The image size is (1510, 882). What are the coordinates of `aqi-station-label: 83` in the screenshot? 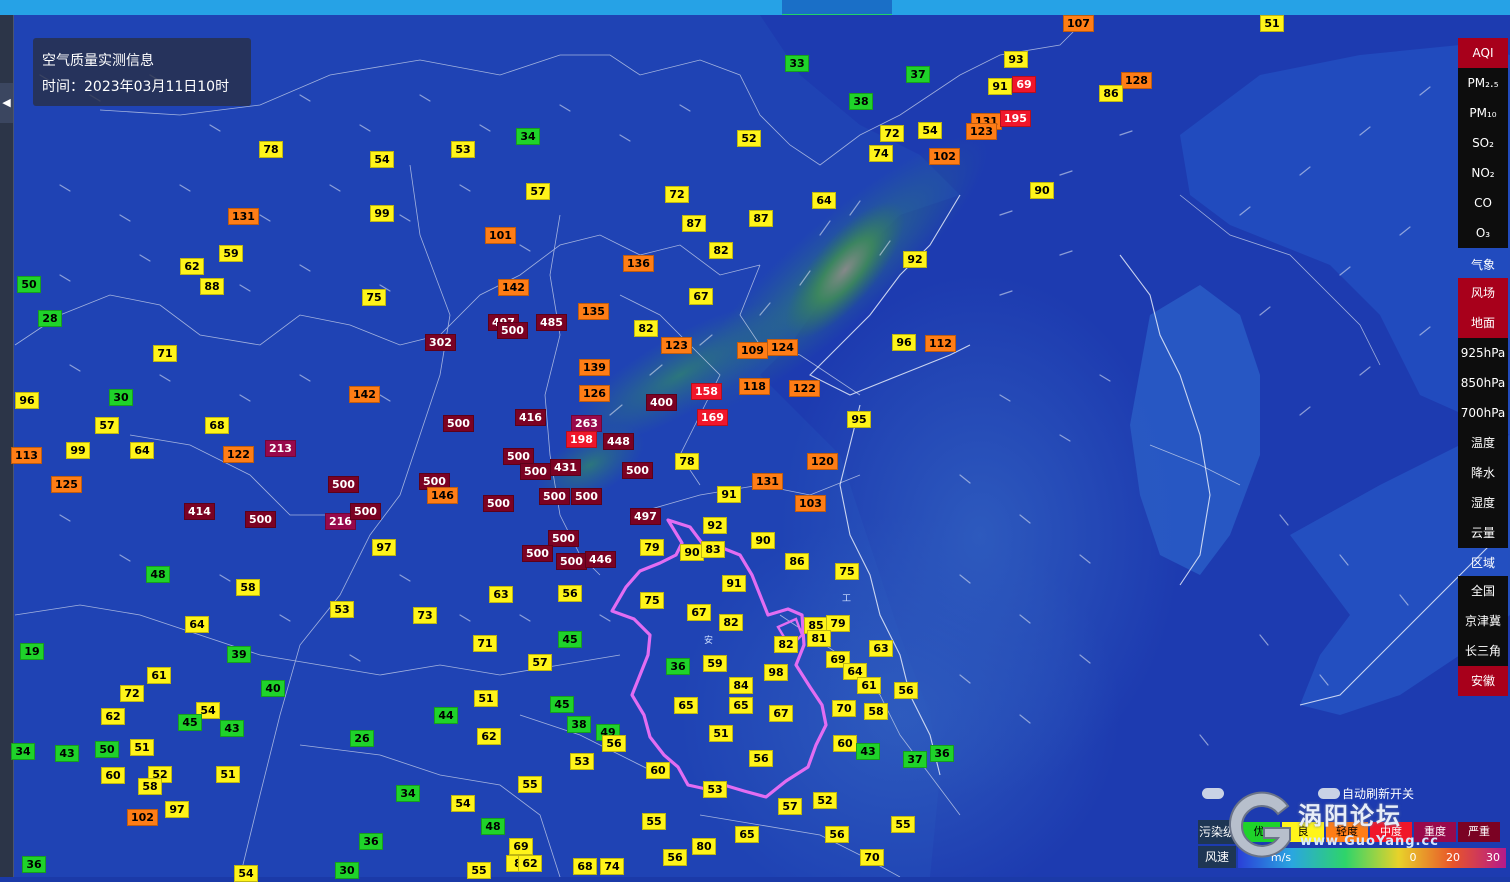 It's located at (713, 549).